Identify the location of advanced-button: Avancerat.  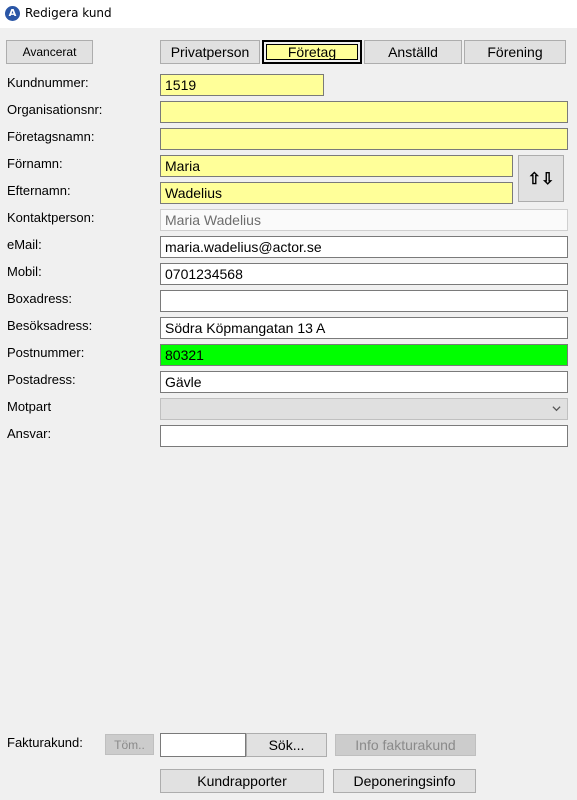
(49, 52).